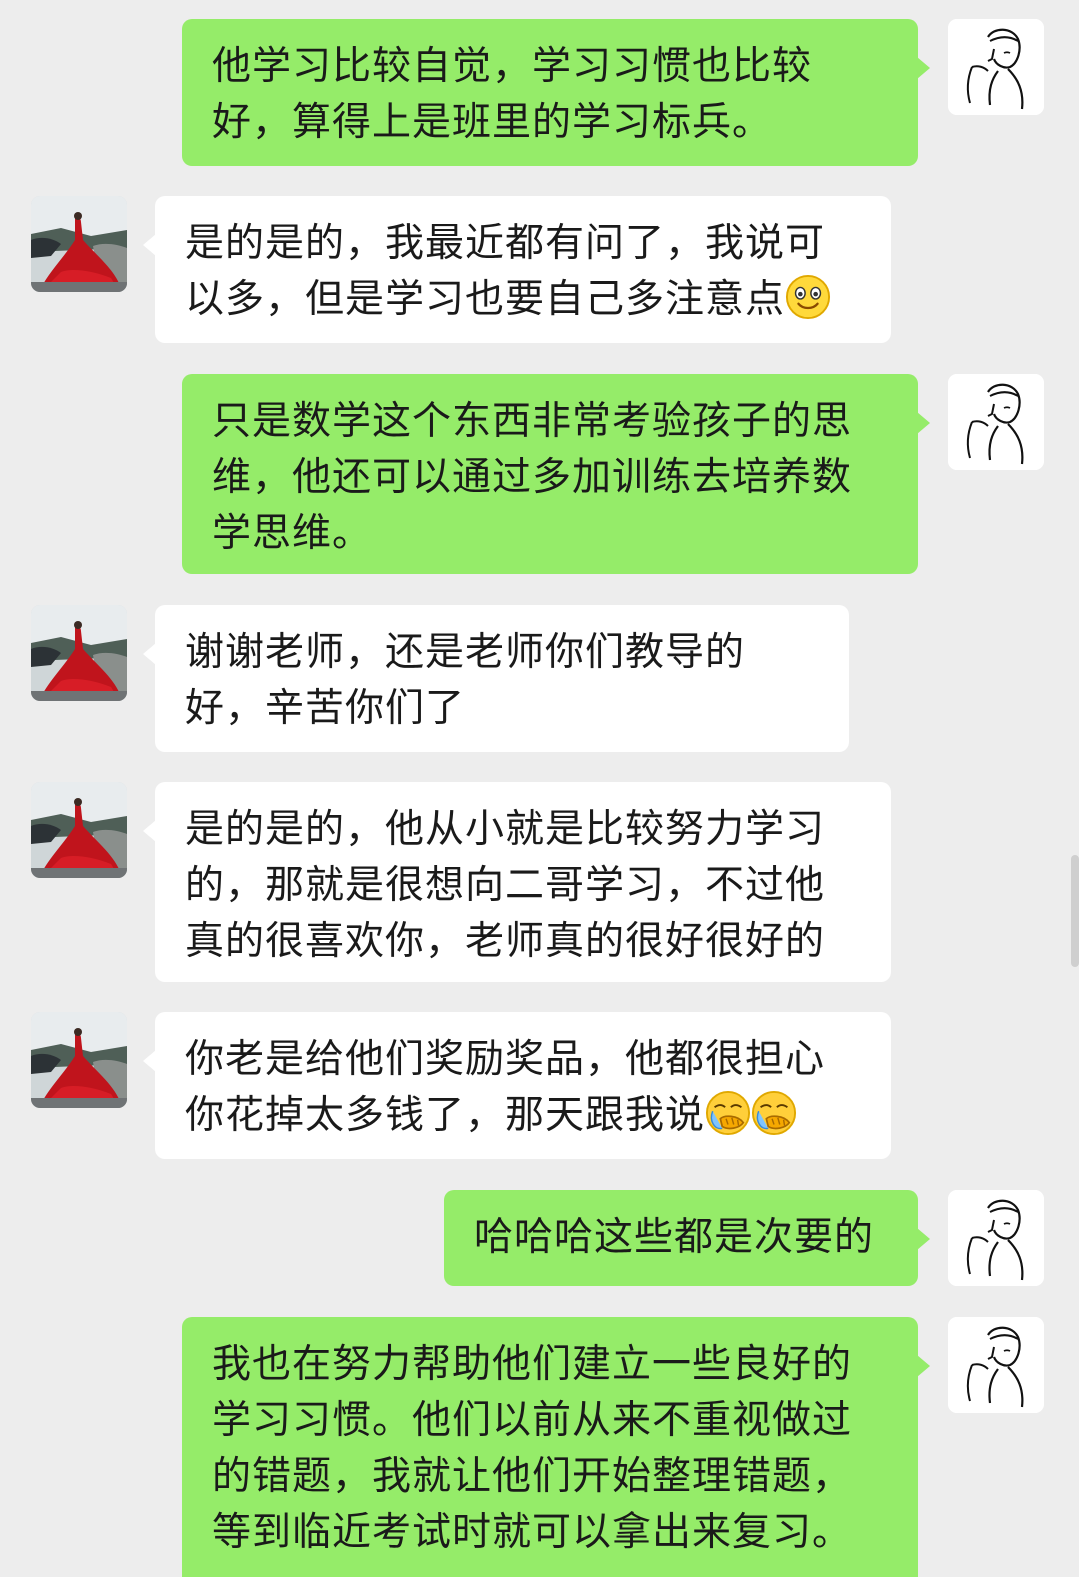  I want to click on message-text: 是的是的，我最近都有问了，我说可以多，但是学习也要自己多注意点, so click(505, 271).